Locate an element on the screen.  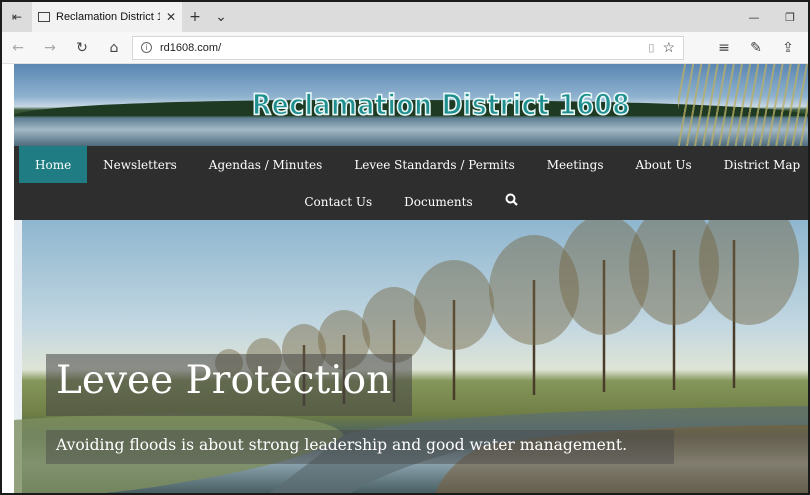
share-icon: ⇪ is located at coordinates (788, 48).